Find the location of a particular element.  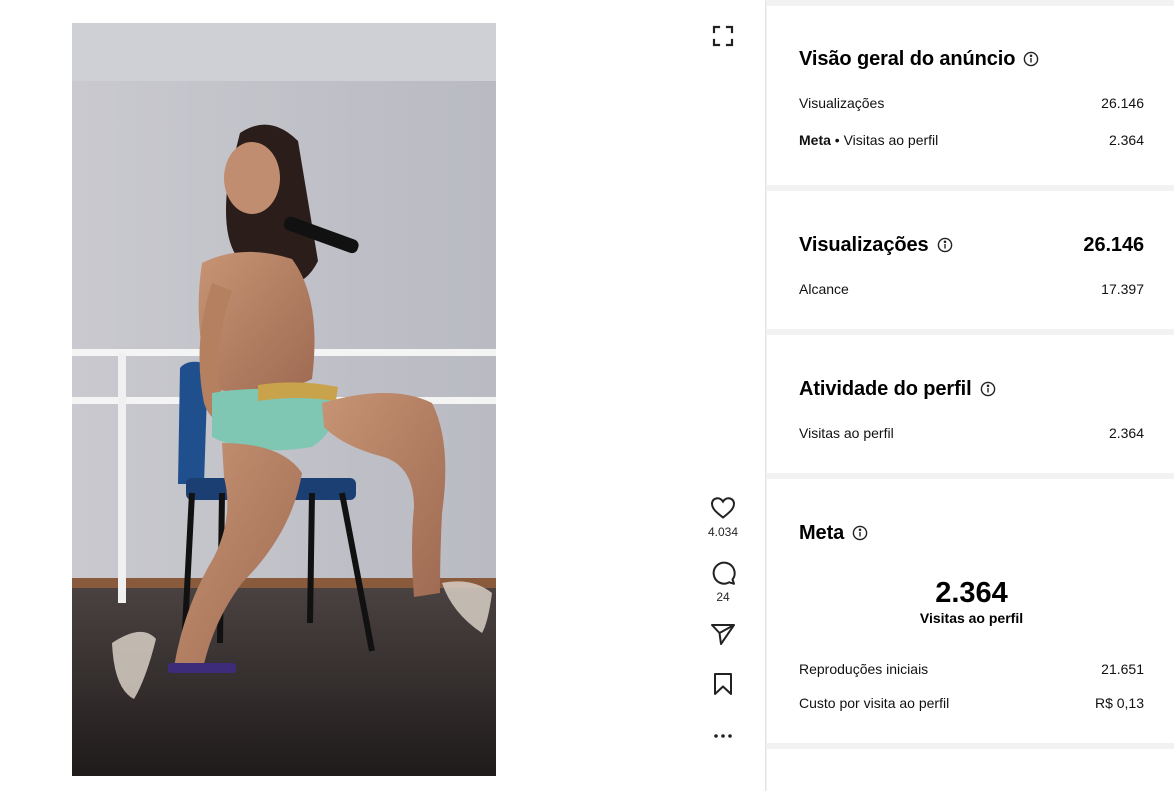

fullscreen-icon is located at coordinates (723, 36).